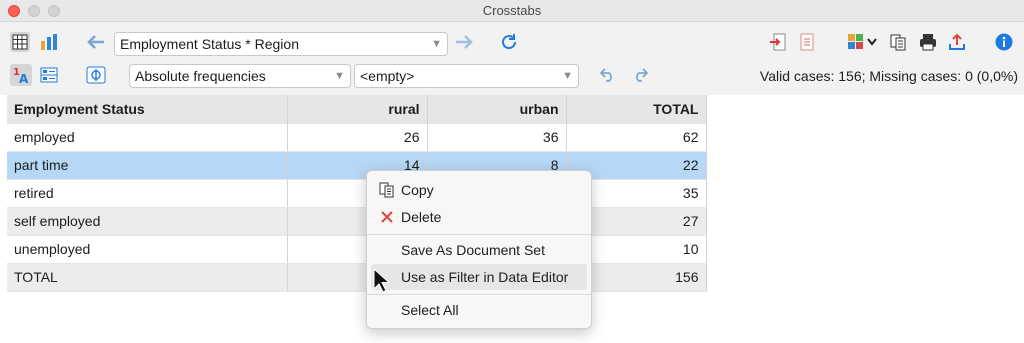  I want to click on row-label: unemployed, so click(147, 249).